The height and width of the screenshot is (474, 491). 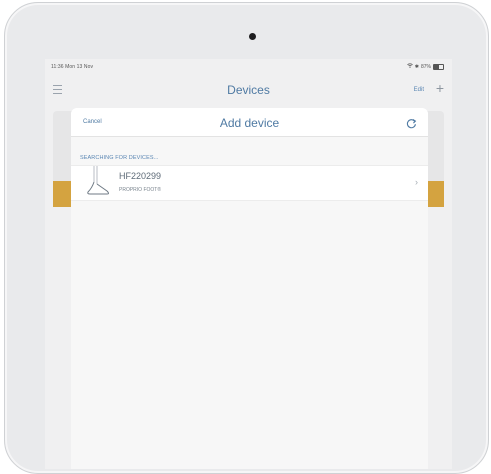 I want to click on nav-bar: Devices Edit +, so click(x=248, y=89).